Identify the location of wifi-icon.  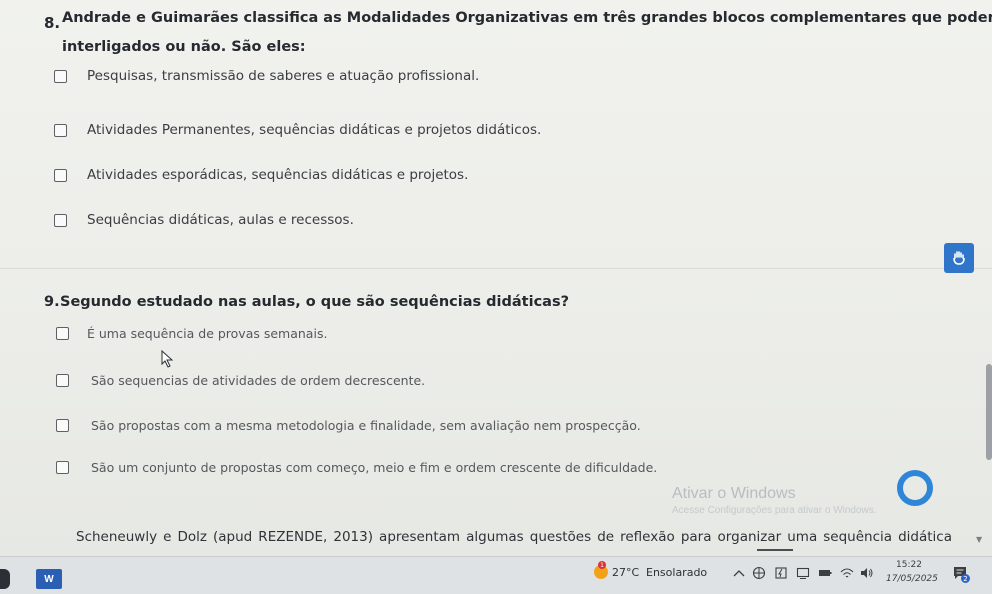
(847, 573).